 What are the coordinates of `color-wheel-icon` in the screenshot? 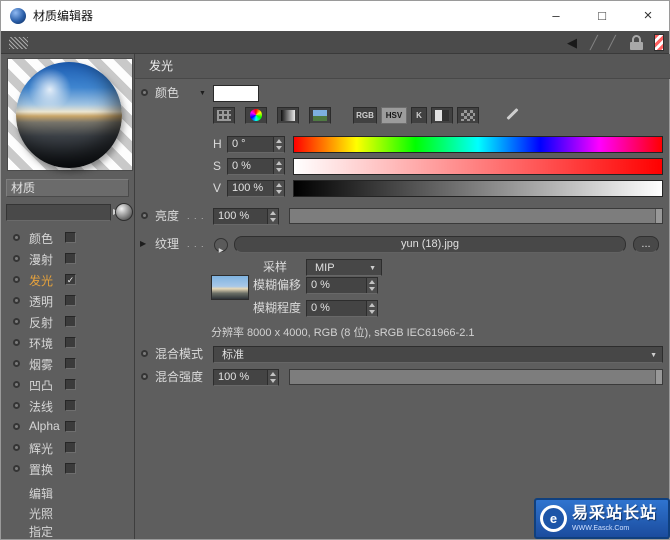 It's located at (256, 115).